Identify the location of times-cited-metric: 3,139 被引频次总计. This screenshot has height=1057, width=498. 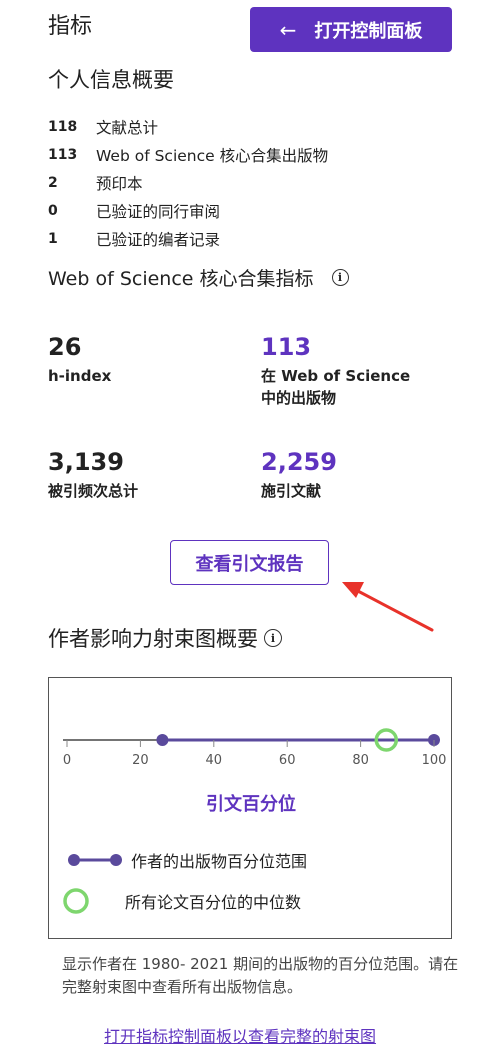
(93, 476).